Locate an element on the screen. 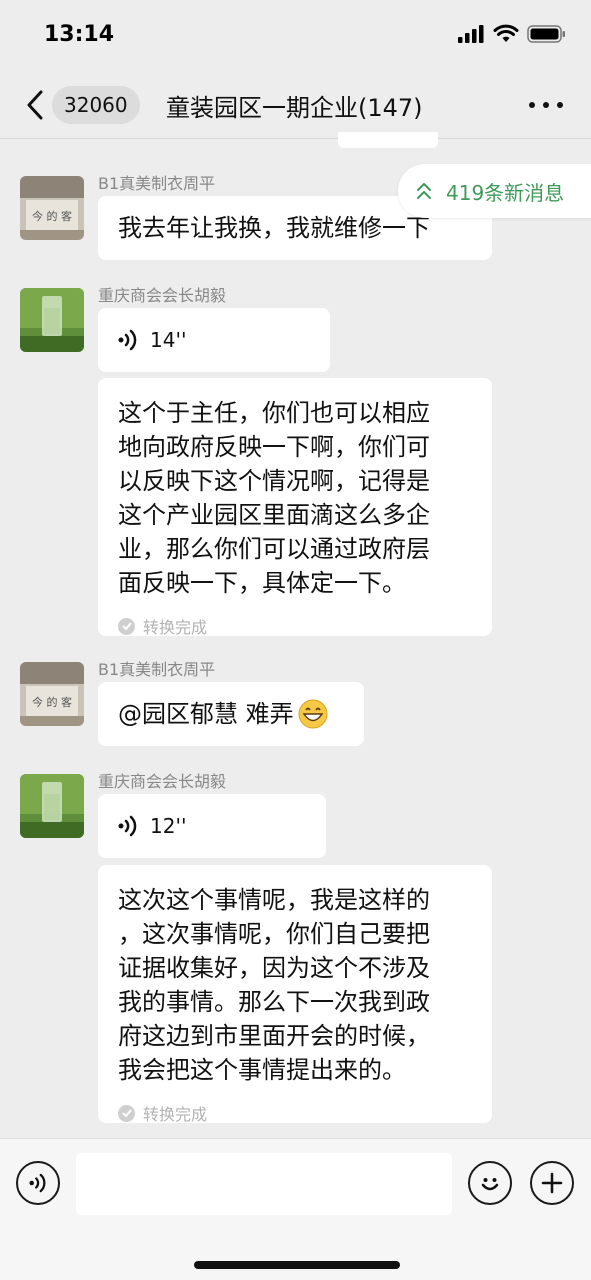 This screenshot has width=591, height=1280. status-icons is located at coordinates (512, 34).